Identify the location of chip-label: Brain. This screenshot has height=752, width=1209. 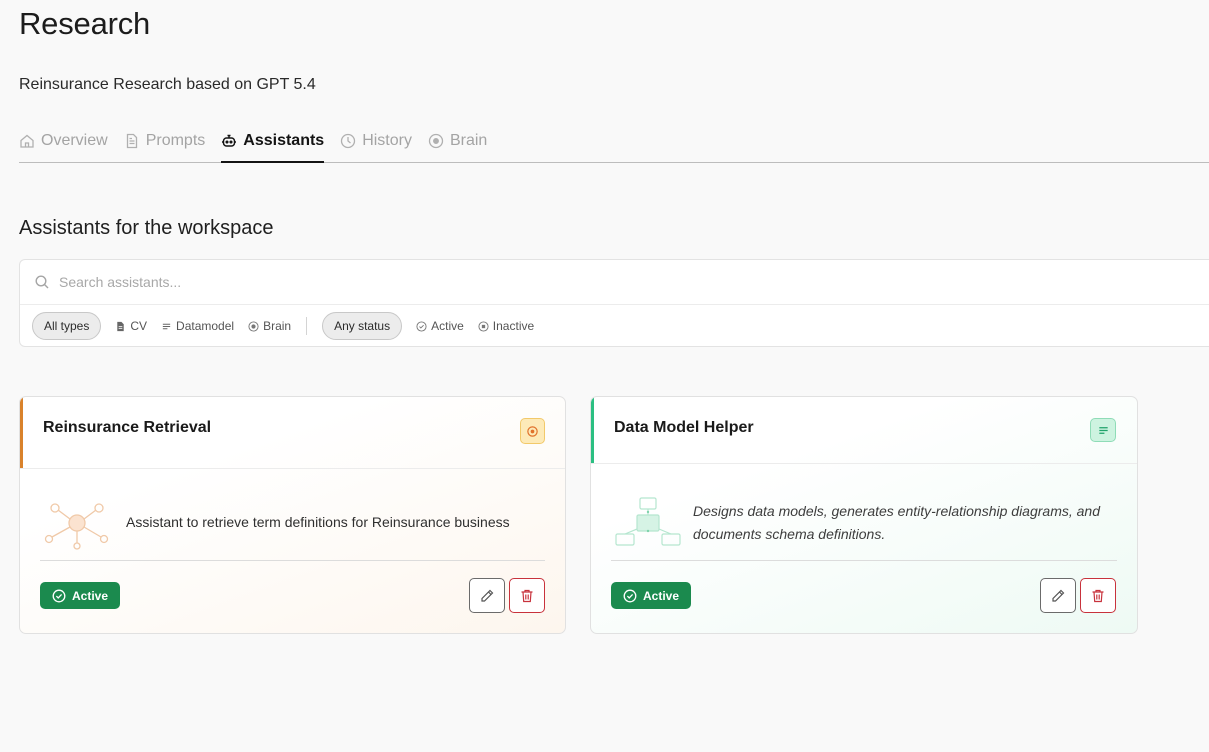
(277, 326).